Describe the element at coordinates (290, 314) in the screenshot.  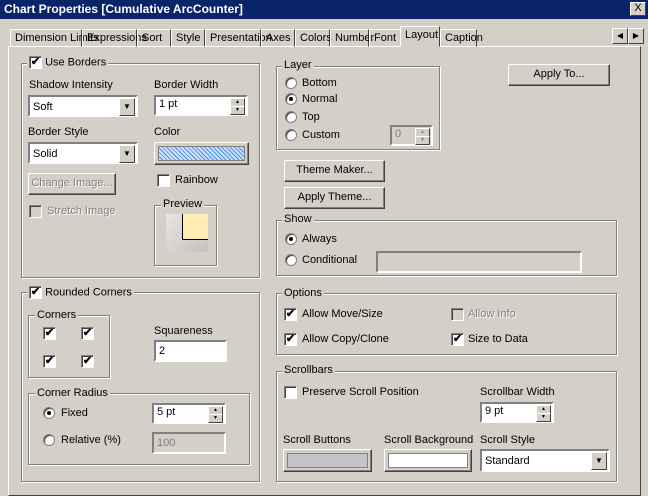
I see `allow-move-checkbox: ✔` at that location.